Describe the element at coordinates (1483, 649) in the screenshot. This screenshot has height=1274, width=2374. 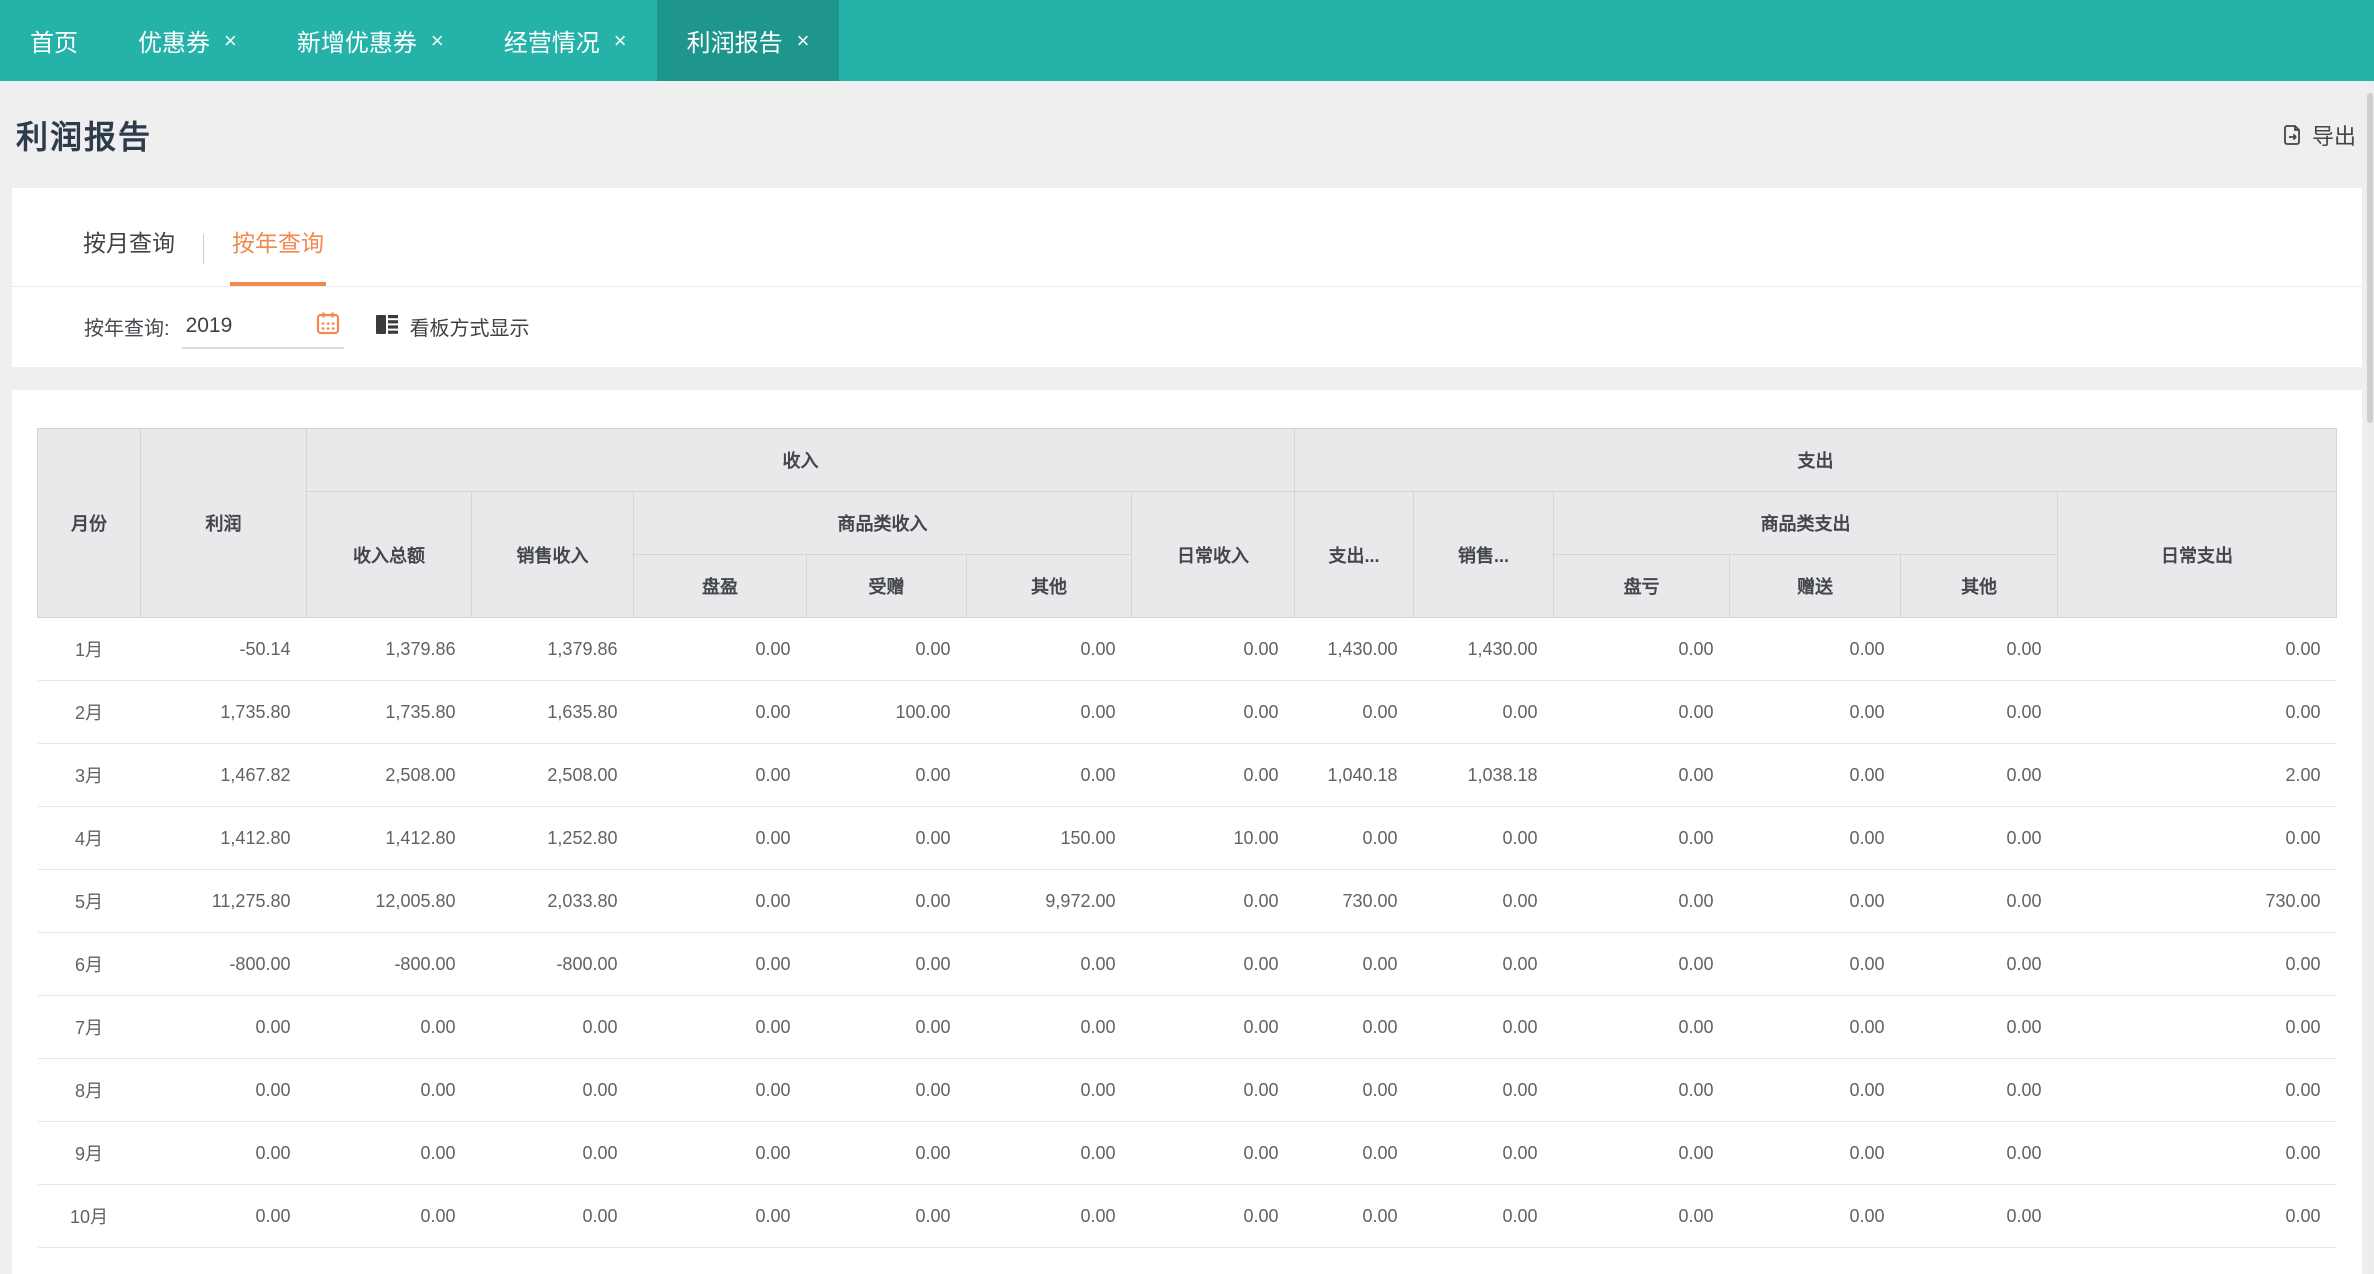
I see `value-cell: 1,430.00` at that location.